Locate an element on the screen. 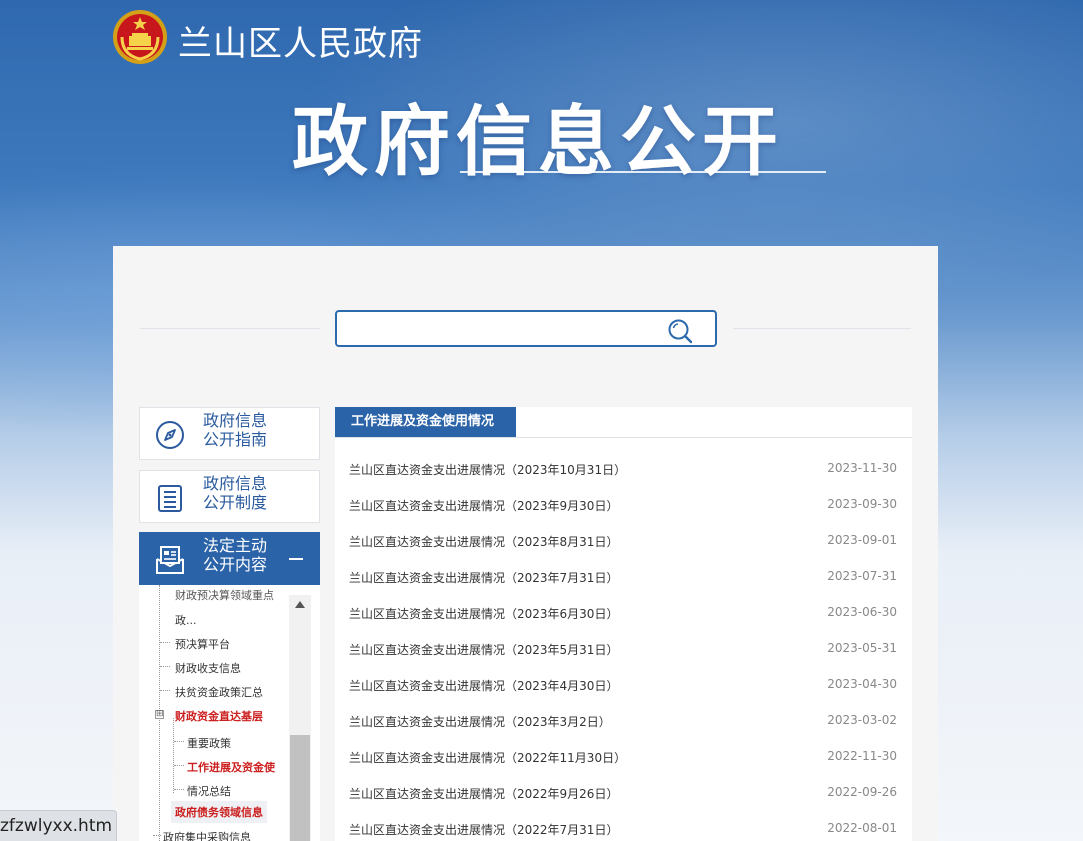 This screenshot has width=1083, height=841. list-item: 兰山区直达资金支出进展情况（2023年6月30日） 2023-06-30 is located at coordinates (623, 615).